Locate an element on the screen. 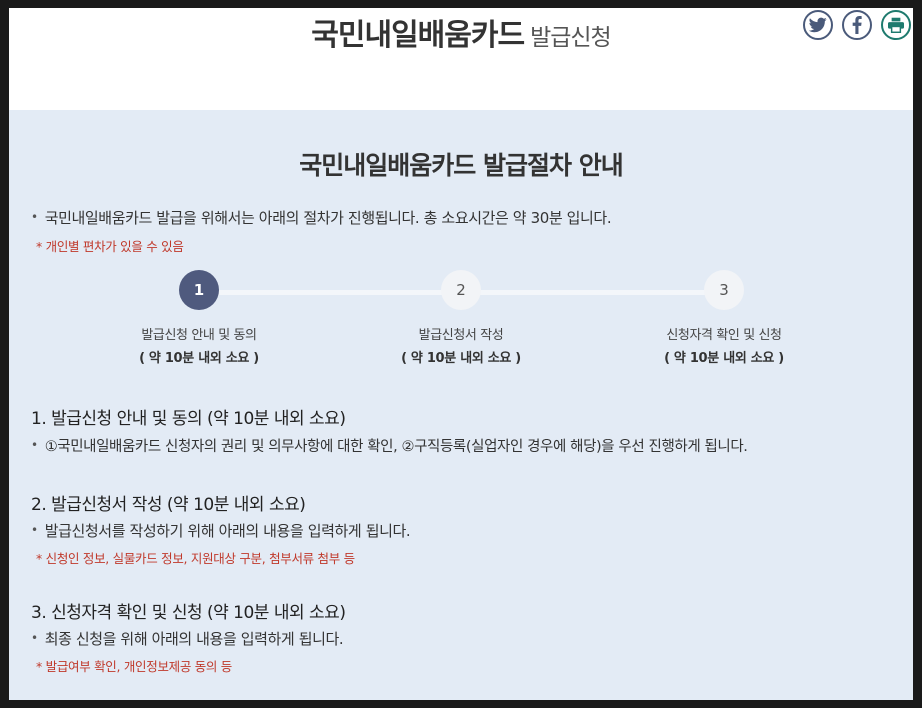 This screenshot has width=922, height=708. share-toolbar is located at coordinates (857, 25).